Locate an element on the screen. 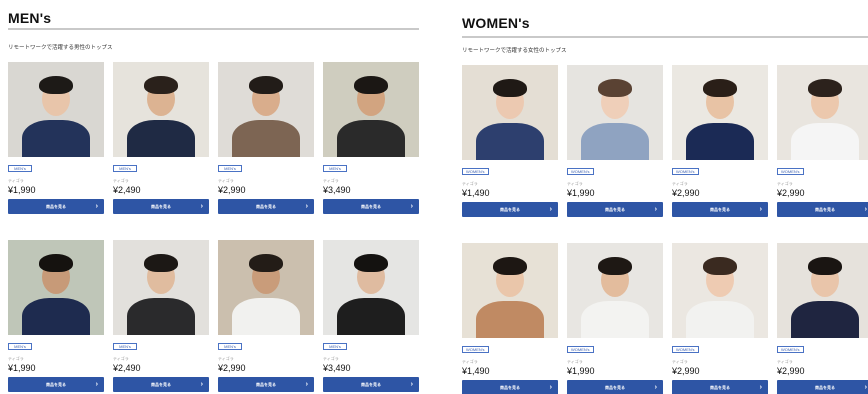  women-section-subtitle: リモートワークで活躍する女性のトップス is located at coordinates (514, 51).